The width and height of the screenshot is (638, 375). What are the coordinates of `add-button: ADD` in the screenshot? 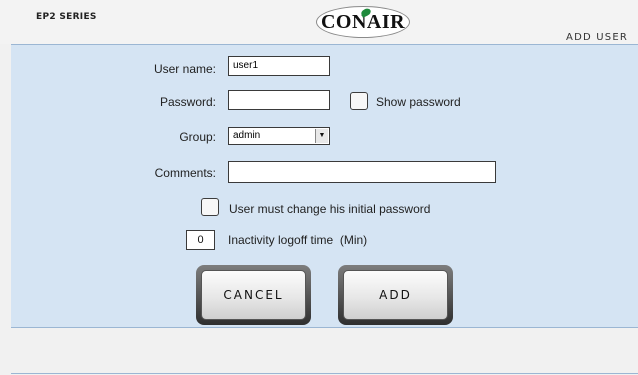 It's located at (395, 295).